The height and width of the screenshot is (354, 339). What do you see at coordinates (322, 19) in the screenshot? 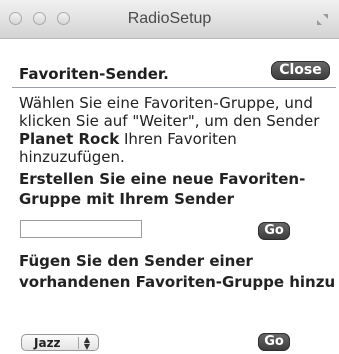
I see `fullscreen-icon` at bounding box center [322, 19].